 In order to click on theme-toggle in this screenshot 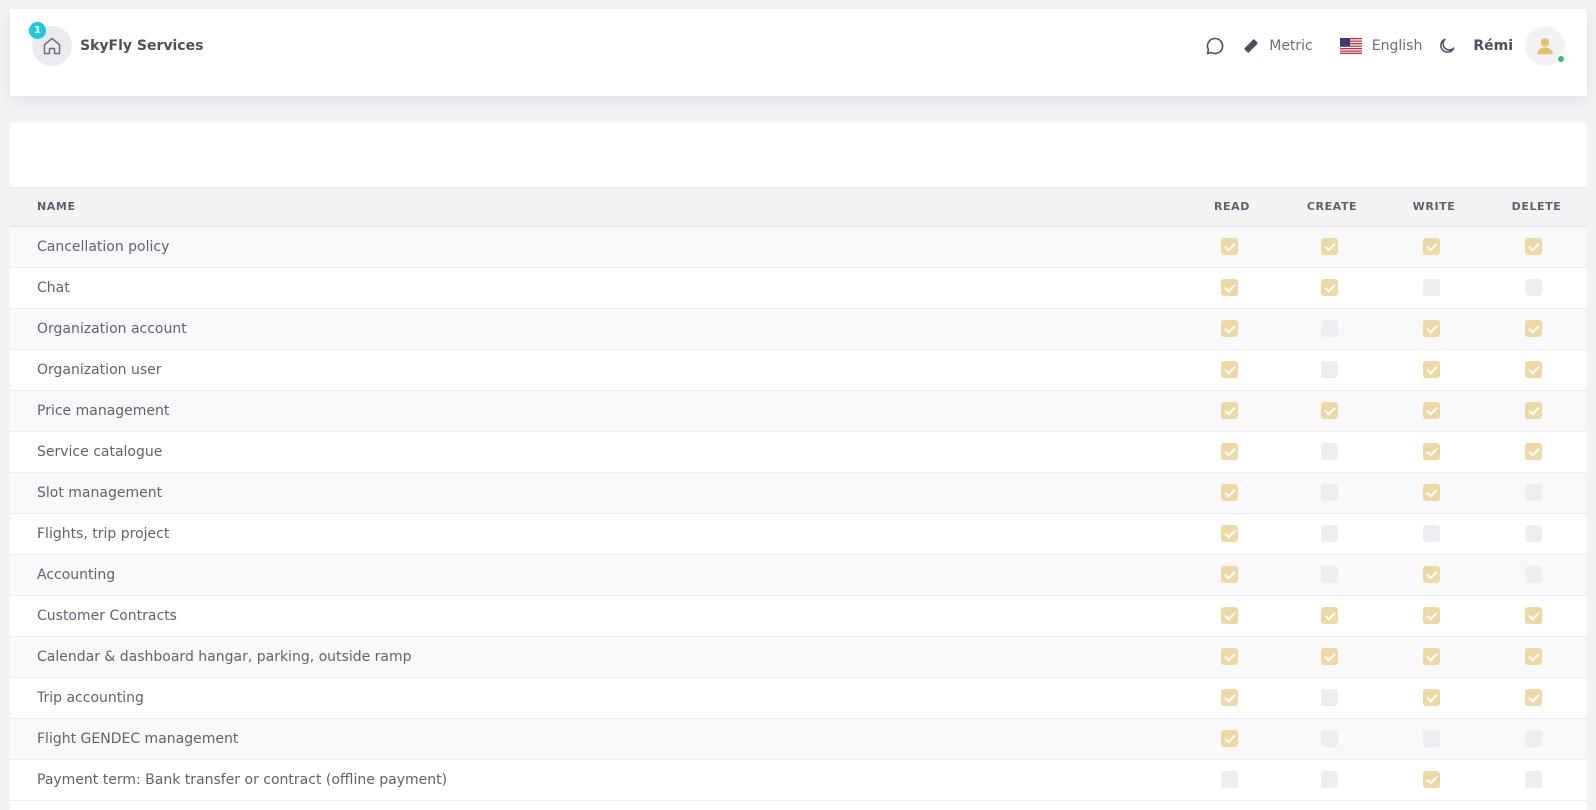, I will do `click(1447, 46)`.